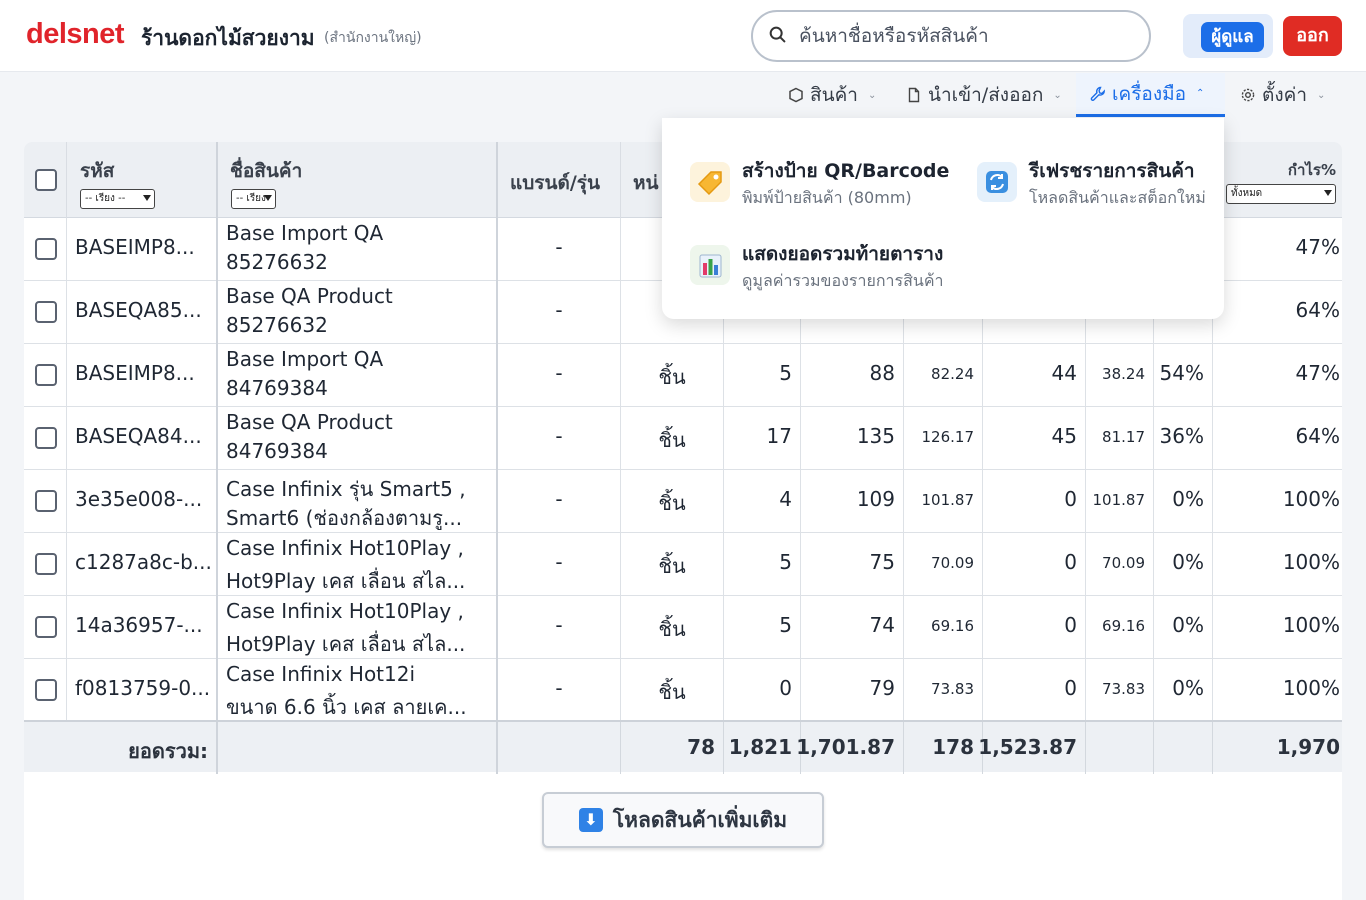 The width and height of the screenshot is (1366, 900). What do you see at coordinates (121, 748) in the screenshot?
I see `footer-label-cell: ยอดรวม:` at bounding box center [121, 748].